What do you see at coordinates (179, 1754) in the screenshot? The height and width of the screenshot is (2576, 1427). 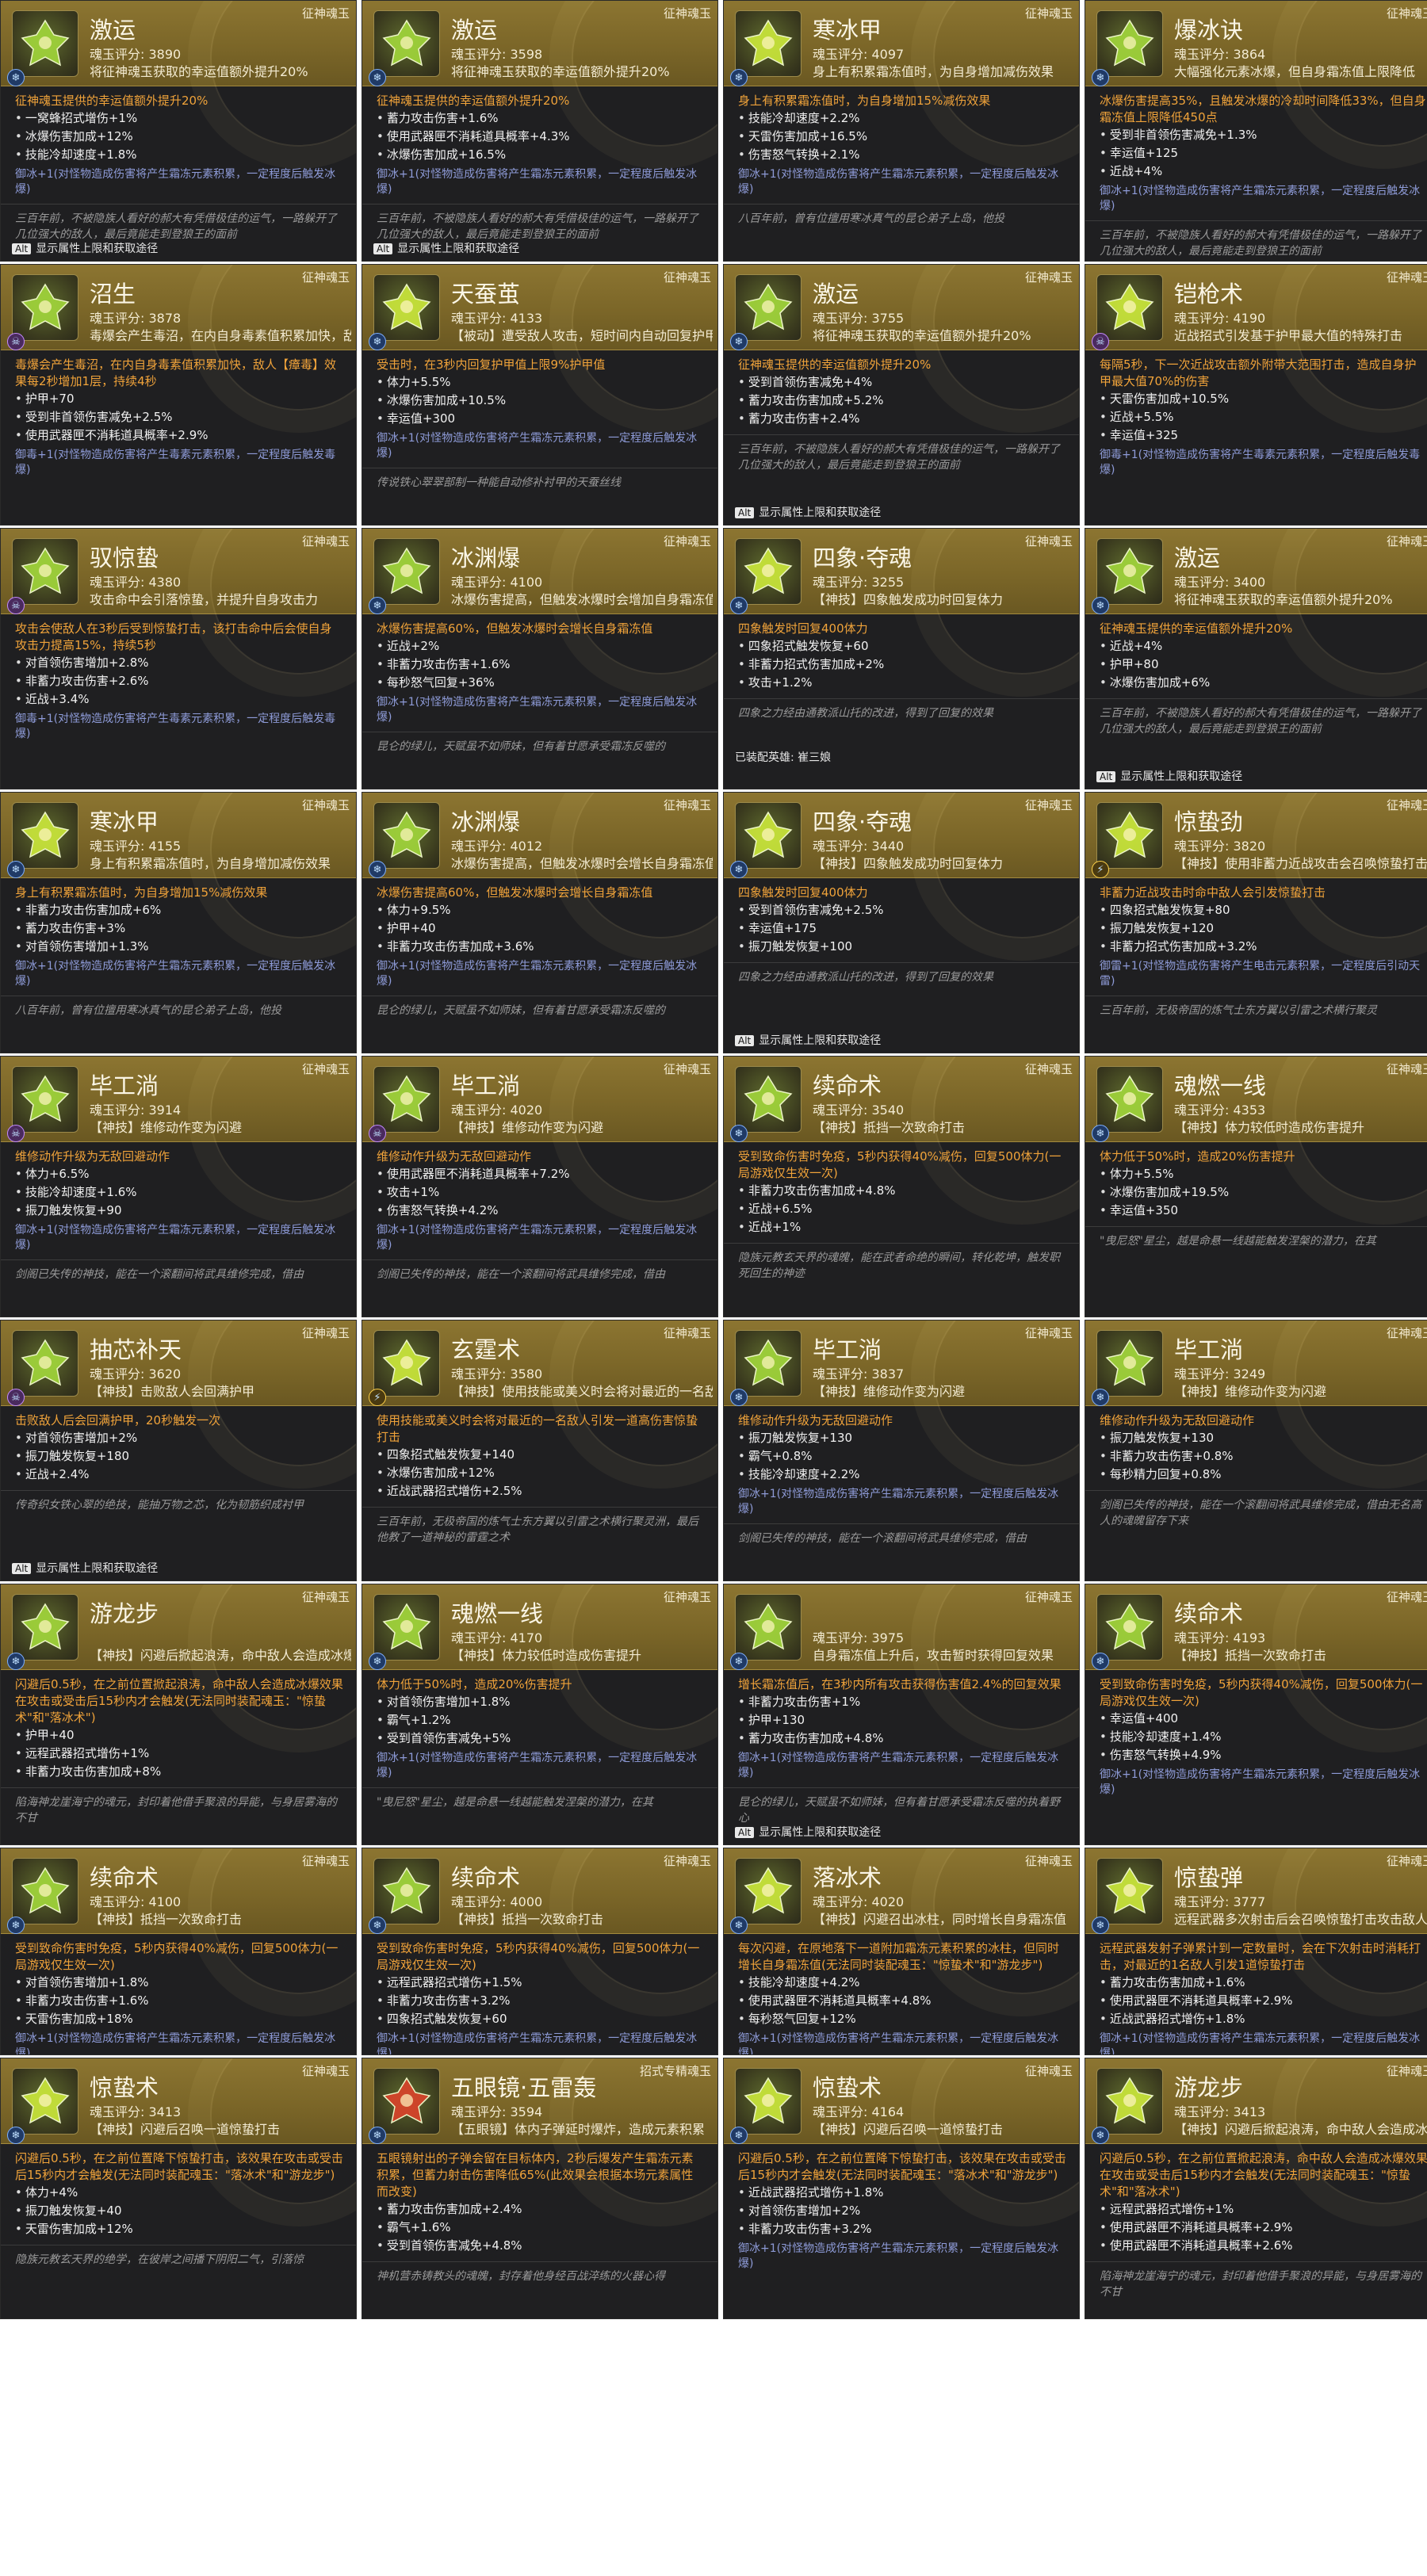 I see `stat-line: 远程武器招式增伤+1%` at bounding box center [179, 1754].